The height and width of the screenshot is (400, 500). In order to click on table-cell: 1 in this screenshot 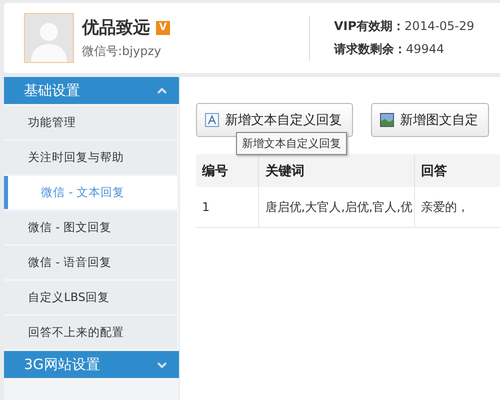, I will do `click(227, 207)`.